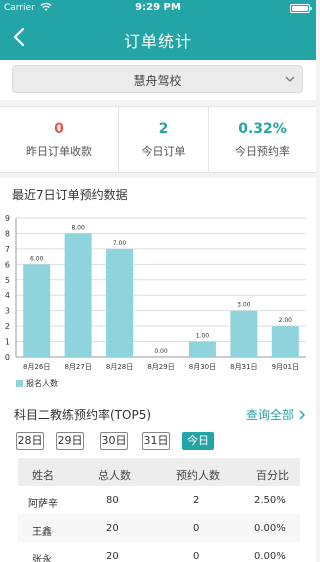 This screenshot has height=562, width=320. What do you see at coordinates (7, 280) in the screenshot?
I see `y-tick-label: 5` at bounding box center [7, 280].